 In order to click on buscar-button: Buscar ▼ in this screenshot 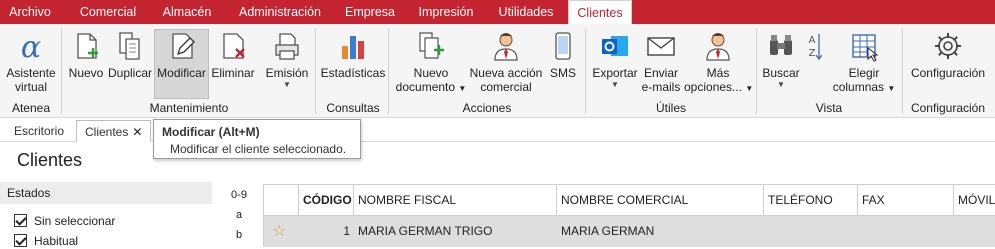, I will do `click(781, 70)`.